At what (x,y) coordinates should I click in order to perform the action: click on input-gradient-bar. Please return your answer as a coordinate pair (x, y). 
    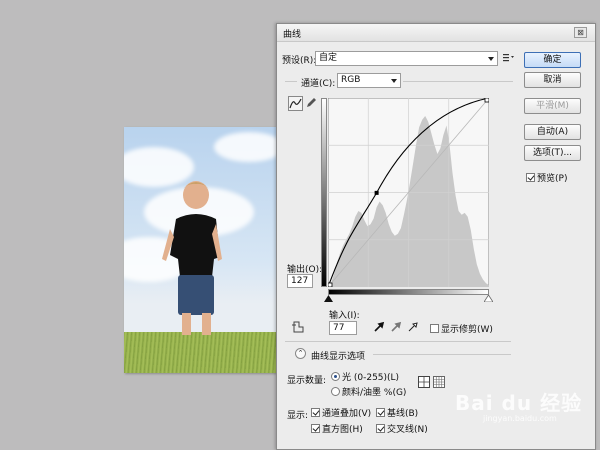
    Looking at the image, I should click on (408, 292).